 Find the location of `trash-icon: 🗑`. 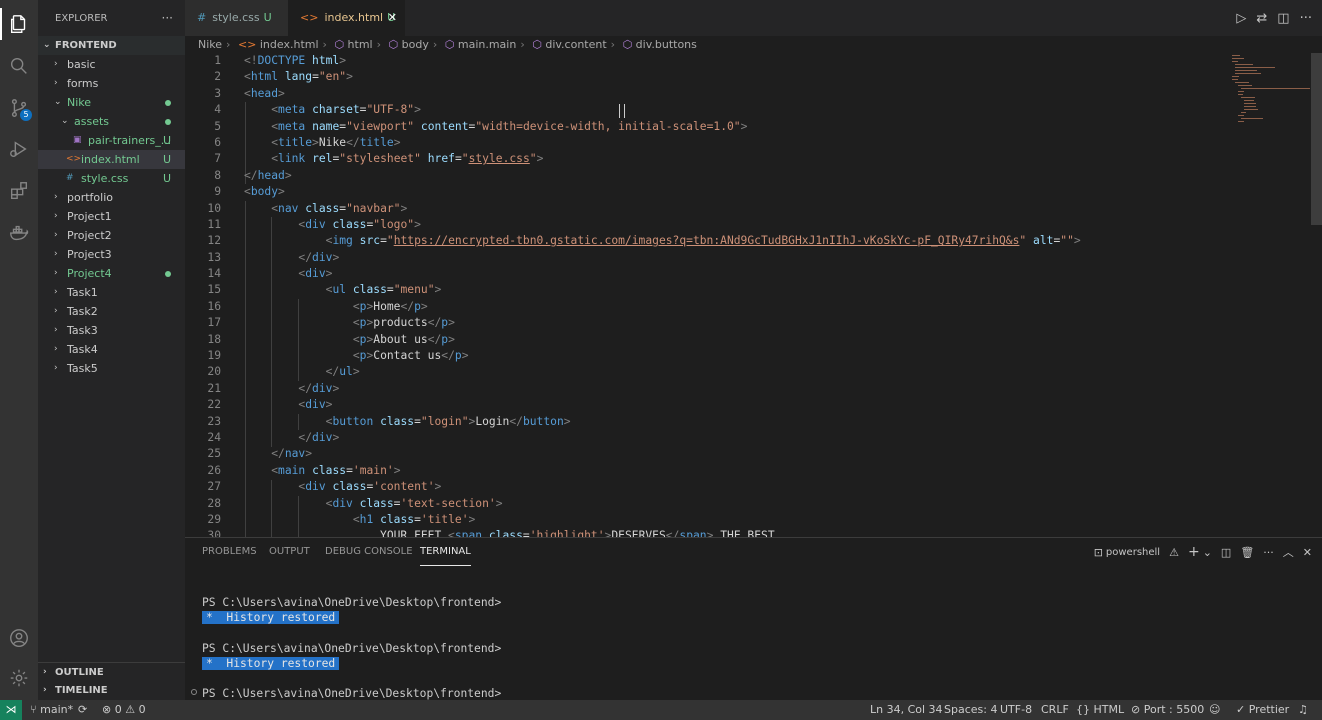

trash-icon: 🗑 is located at coordinates (1247, 552).